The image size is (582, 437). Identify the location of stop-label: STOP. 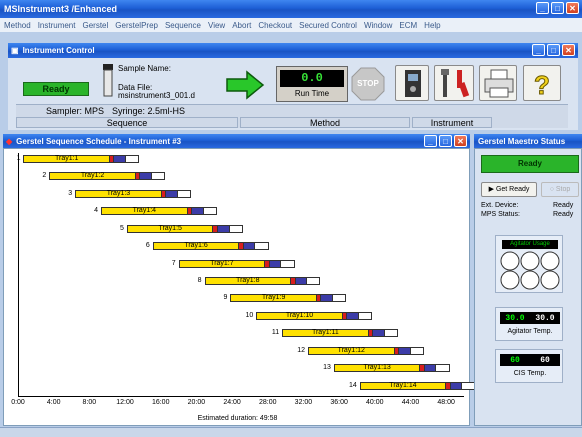
(368, 83).